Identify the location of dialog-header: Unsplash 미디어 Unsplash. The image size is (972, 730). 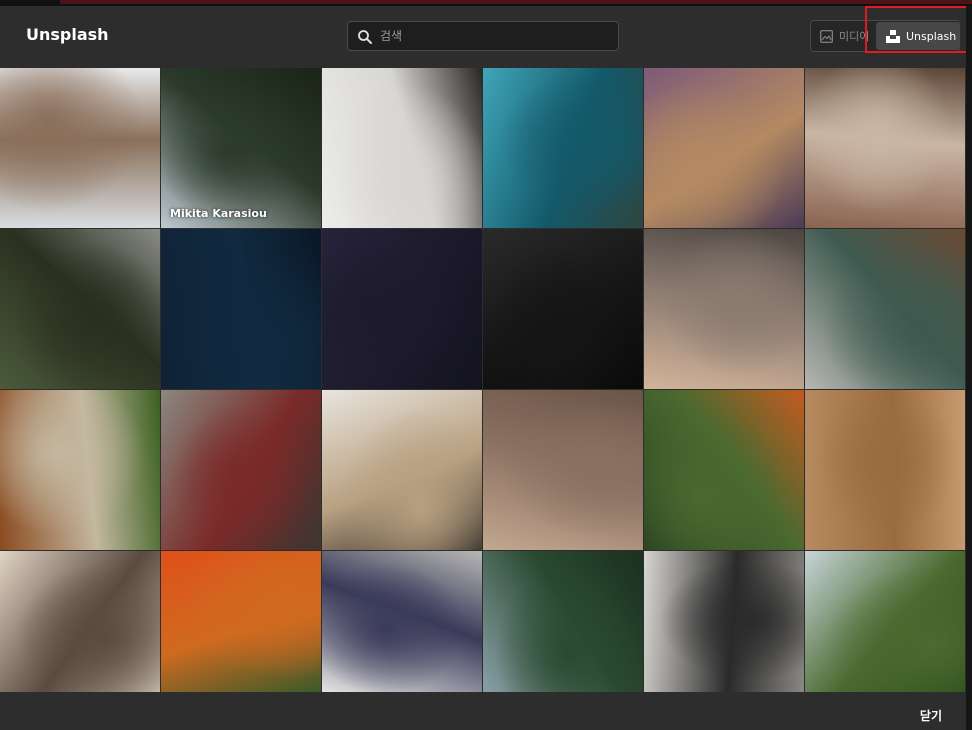
(483, 37).